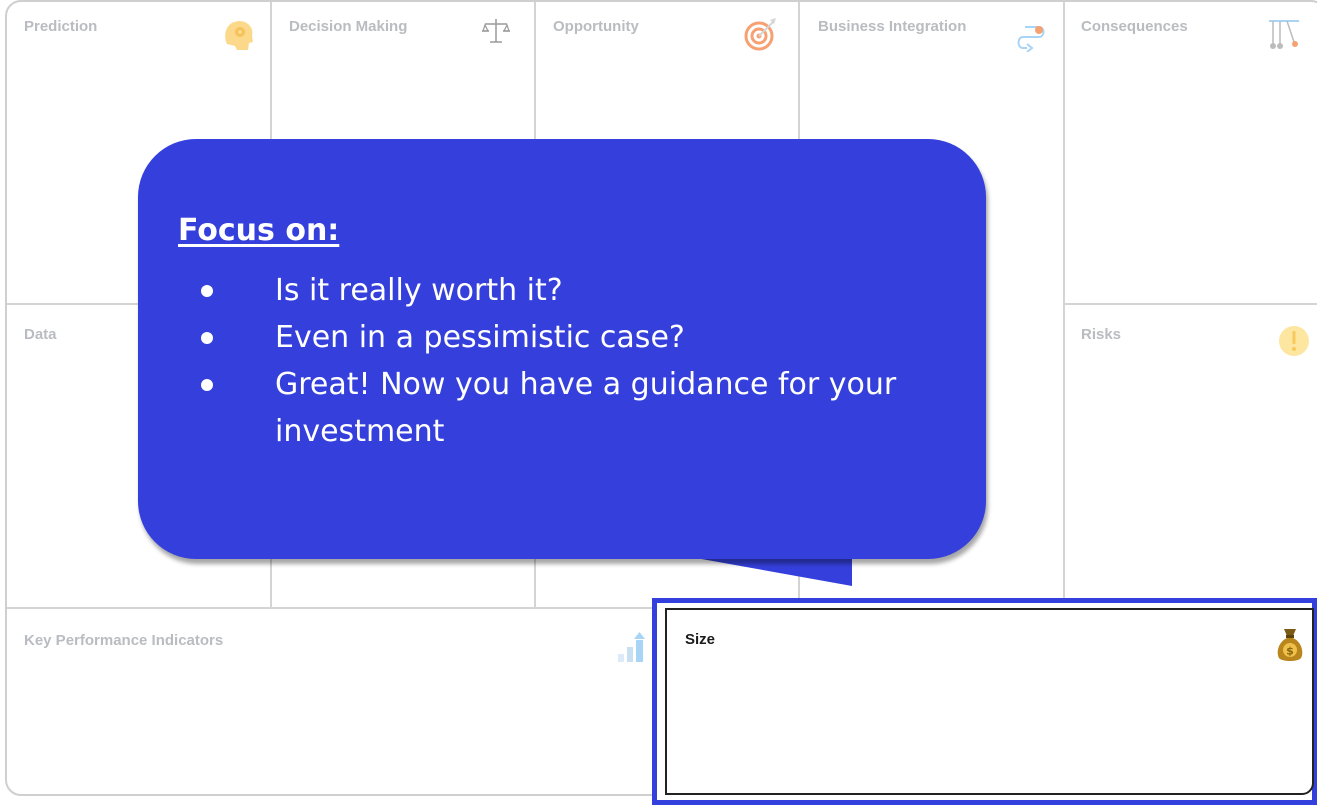 The image size is (1317, 808). I want to click on money-bag-icon: $, so click(1290, 645).